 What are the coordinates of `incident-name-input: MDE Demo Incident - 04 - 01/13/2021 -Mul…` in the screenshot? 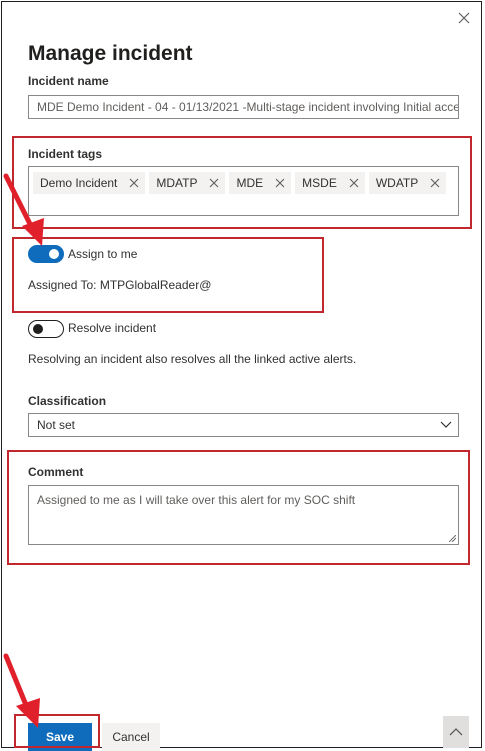 It's located at (243, 107).